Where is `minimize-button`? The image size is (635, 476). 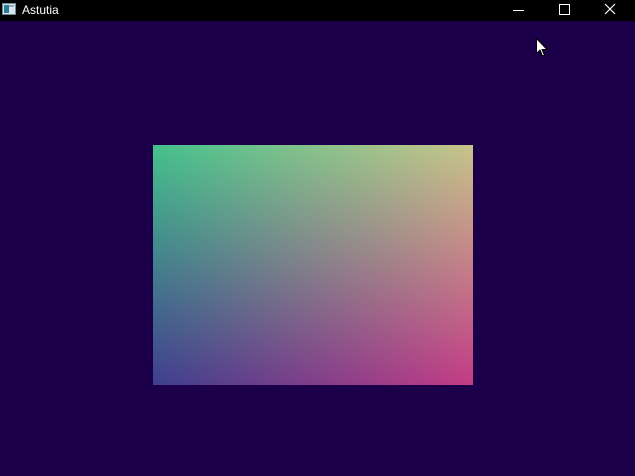
minimize-button is located at coordinates (519, 10).